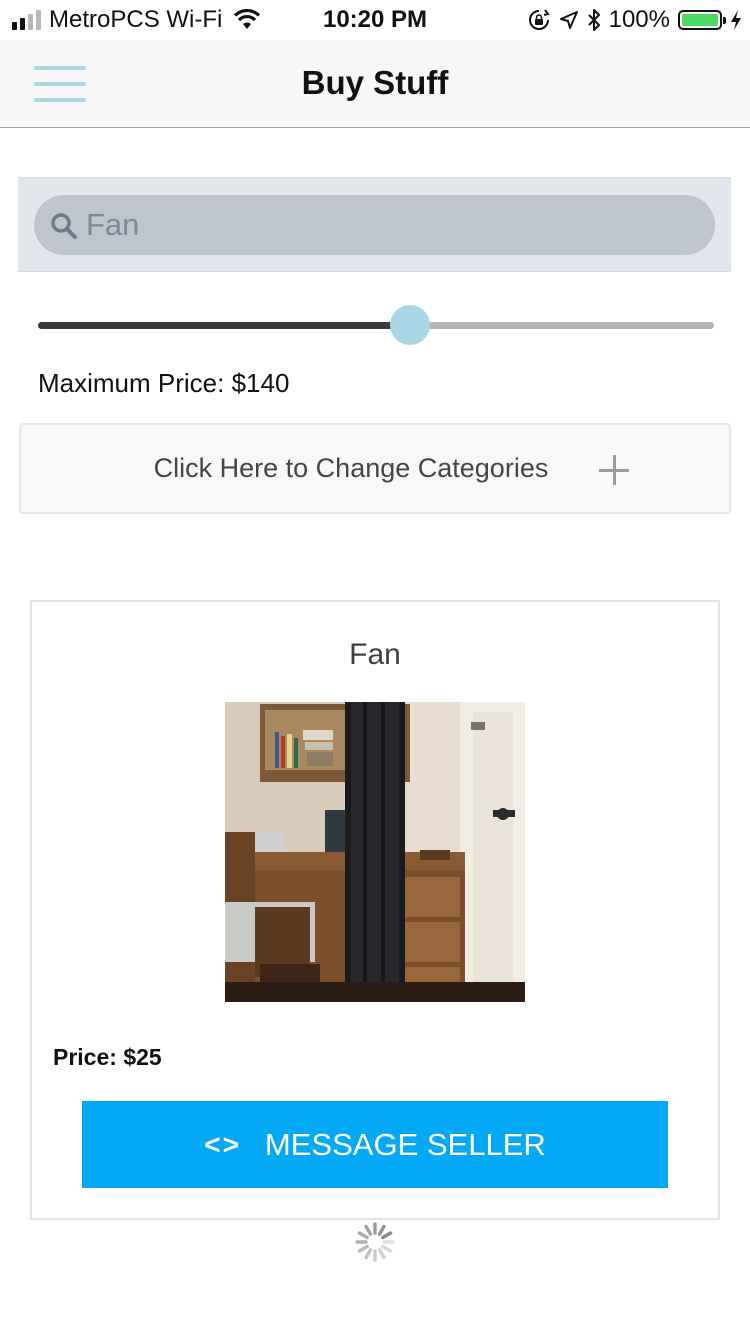  Describe the element at coordinates (568, 20) in the screenshot. I see `location-arrow-icon` at that location.